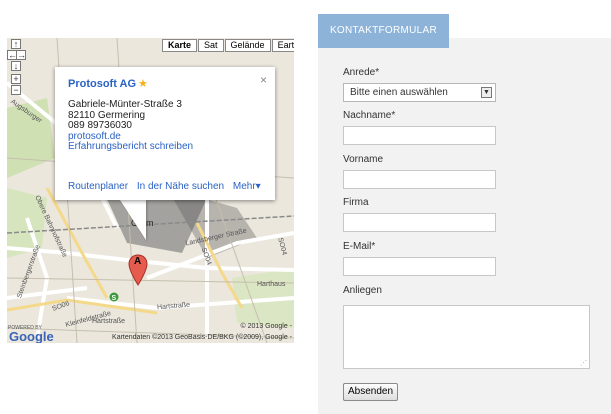  I want to click on firma-input, so click(419, 222).